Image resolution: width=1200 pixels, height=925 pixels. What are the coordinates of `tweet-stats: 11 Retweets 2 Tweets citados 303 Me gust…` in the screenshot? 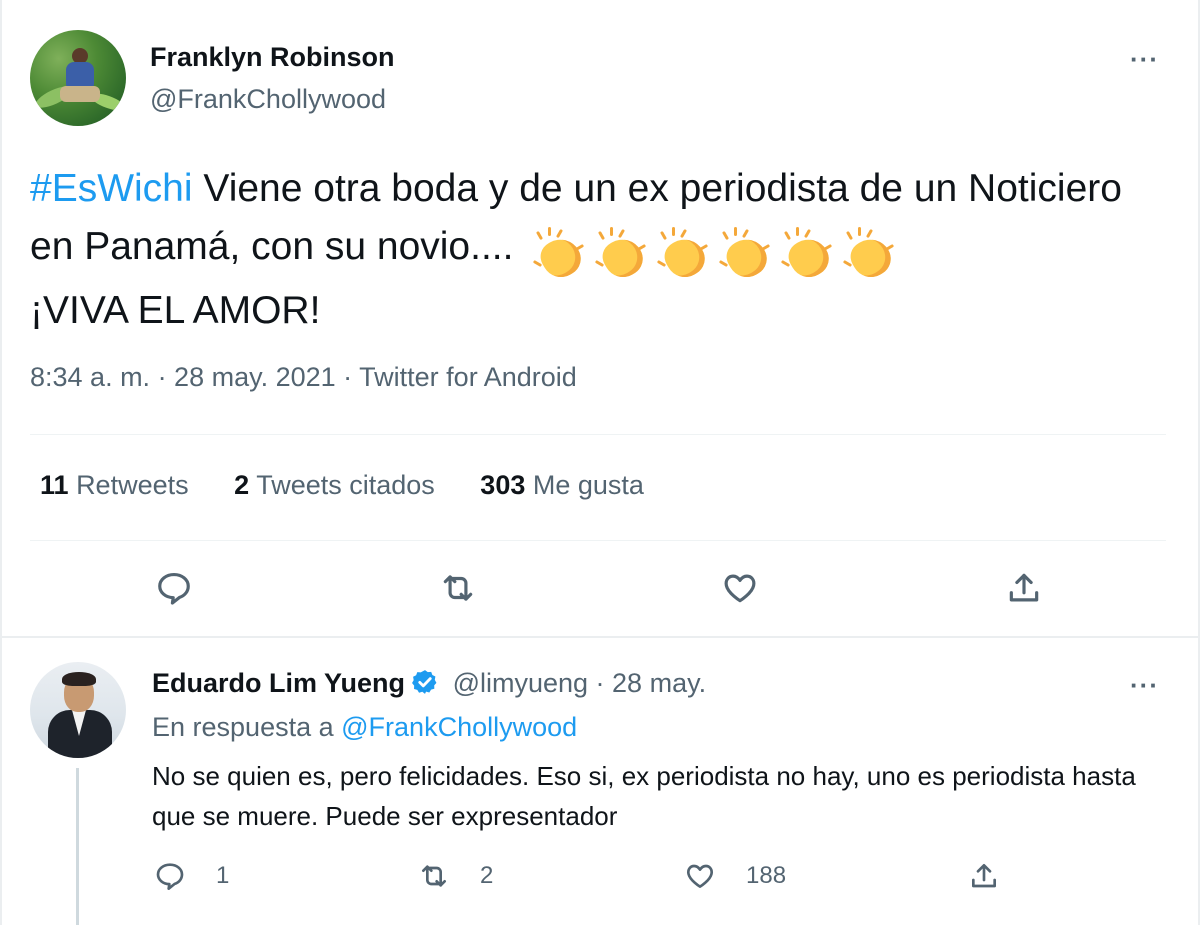 It's located at (361, 485).